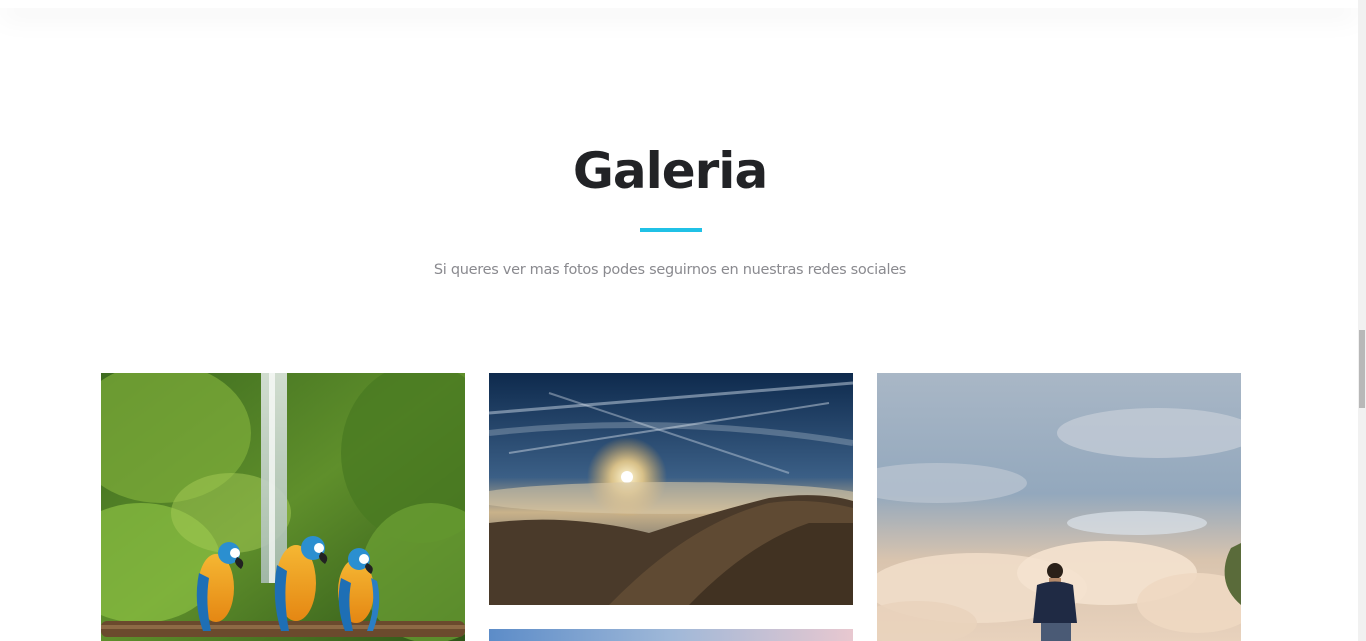 The width and height of the screenshot is (1366, 641). I want to click on gallery-photo-man-cliff, so click(1059, 507).